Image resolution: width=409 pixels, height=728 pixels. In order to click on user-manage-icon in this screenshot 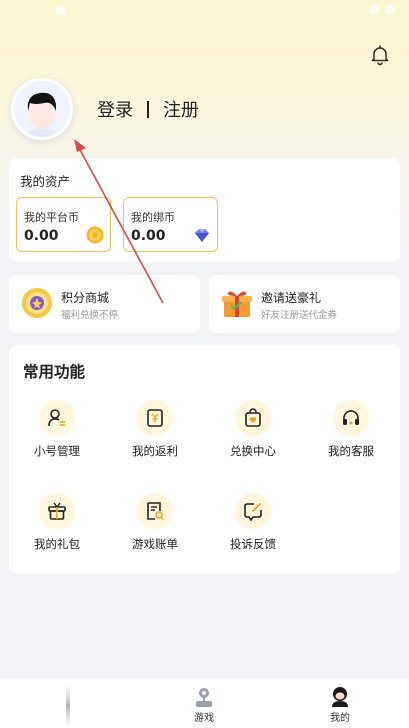, I will do `click(57, 418)`.